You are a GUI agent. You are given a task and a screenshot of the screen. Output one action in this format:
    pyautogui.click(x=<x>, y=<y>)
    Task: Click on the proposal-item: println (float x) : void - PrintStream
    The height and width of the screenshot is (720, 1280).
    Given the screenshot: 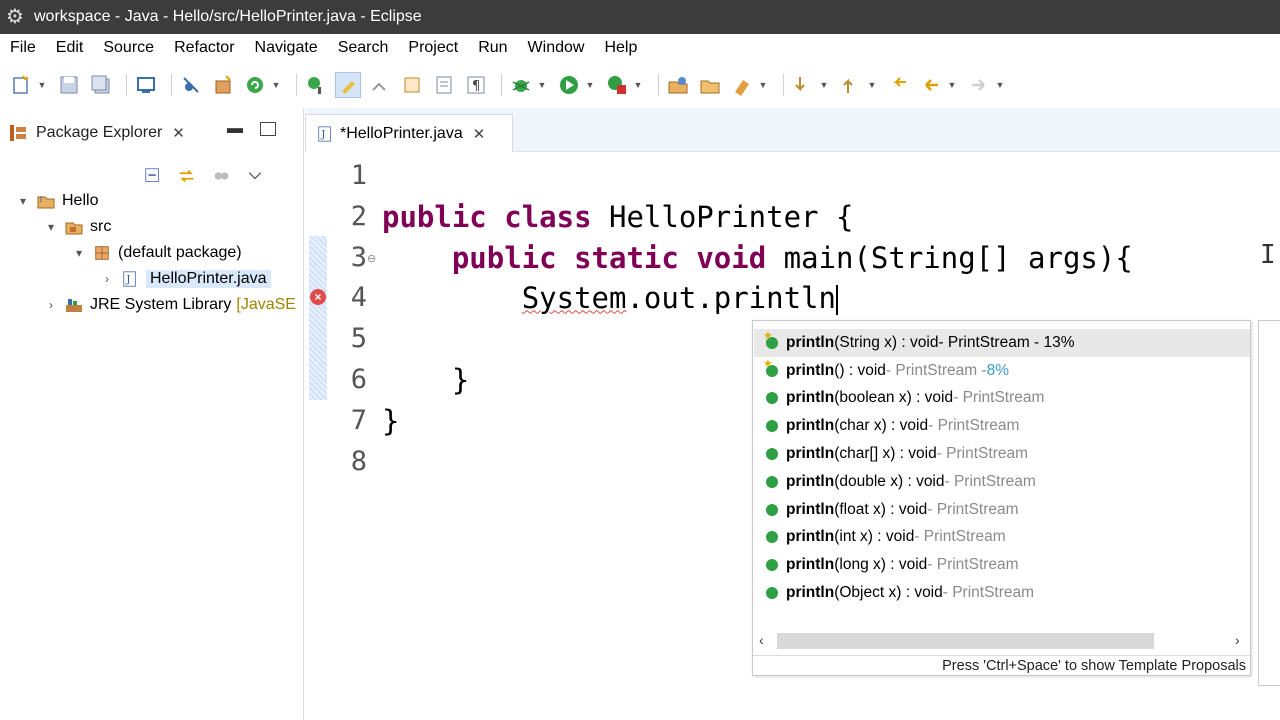 What is the action you would take?
    pyautogui.click(x=1002, y=510)
    